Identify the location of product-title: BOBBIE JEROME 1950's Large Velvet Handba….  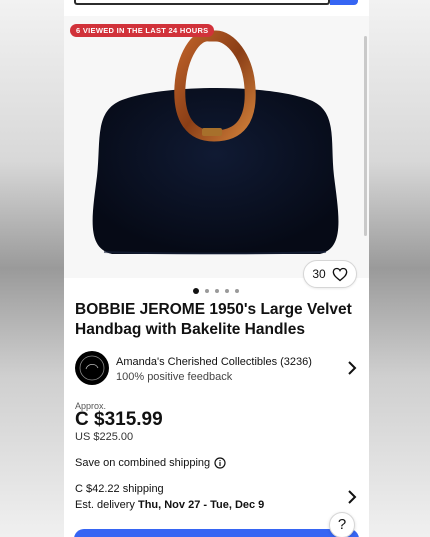
(213, 319).